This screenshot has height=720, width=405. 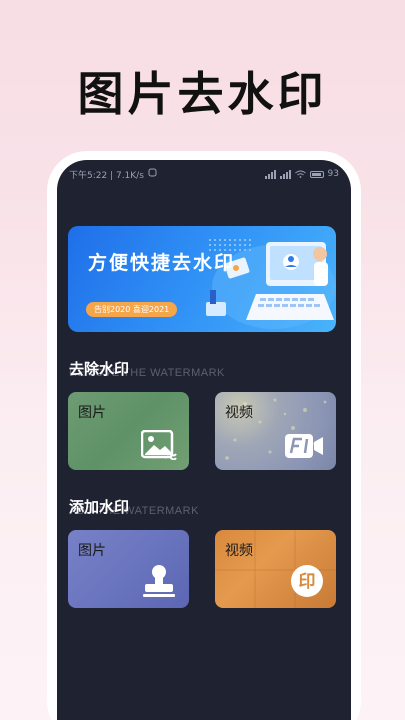 I want to click on status-bar: 下午5:22 | 7.1K/s 93, so click(x=204, y=174).